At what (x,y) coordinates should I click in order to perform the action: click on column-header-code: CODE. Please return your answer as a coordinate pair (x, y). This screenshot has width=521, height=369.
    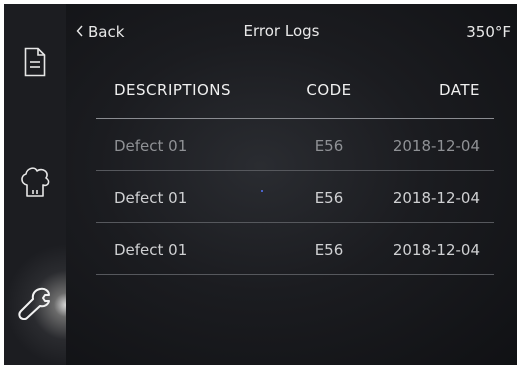
    Looking at the image, I should click on (329, 90).